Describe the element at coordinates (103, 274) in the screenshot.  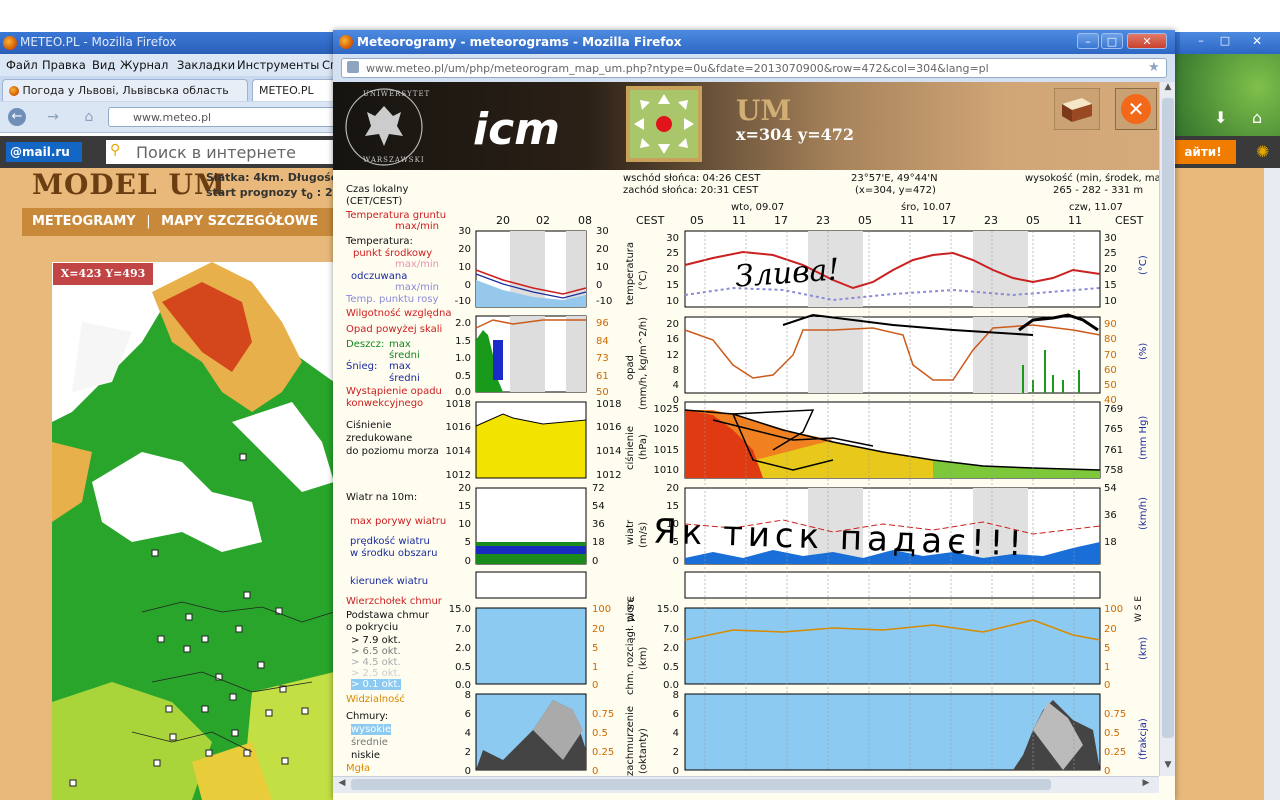
I see `map-coordinate-badge: X=423 Y=493` at that location.